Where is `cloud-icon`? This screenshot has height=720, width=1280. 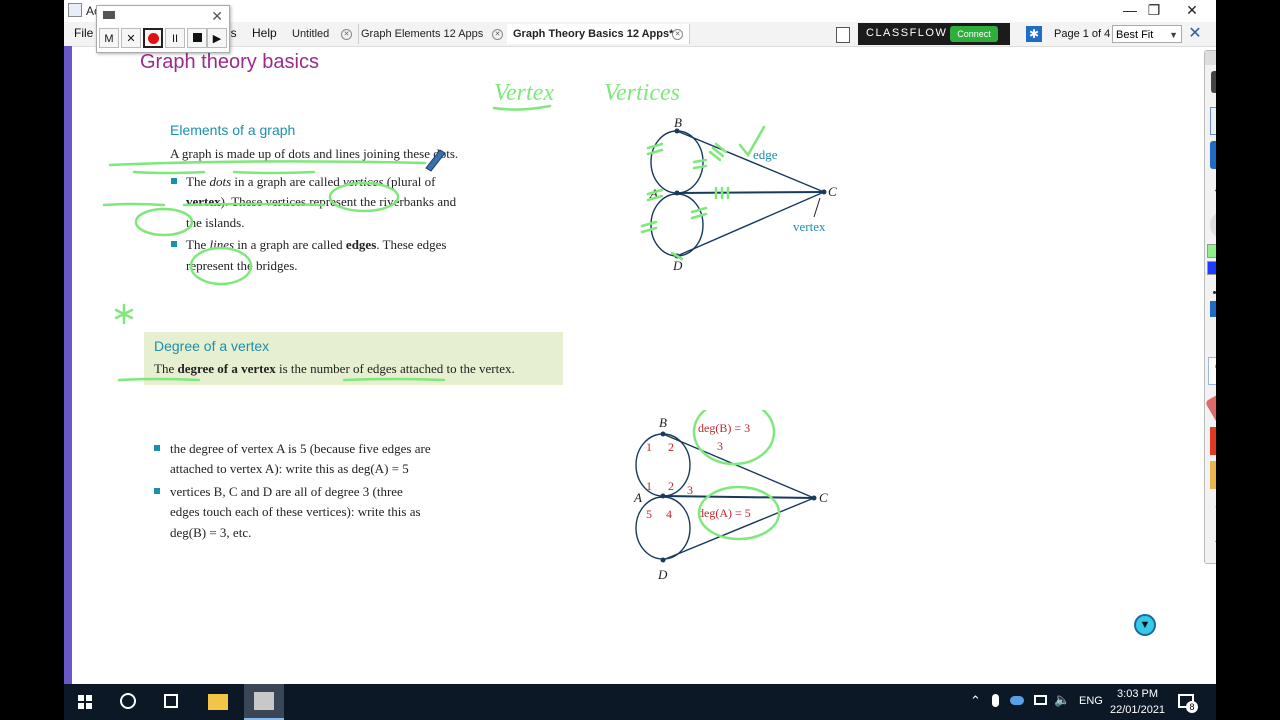 cloud-icon is located at coordinates (1017, 700).